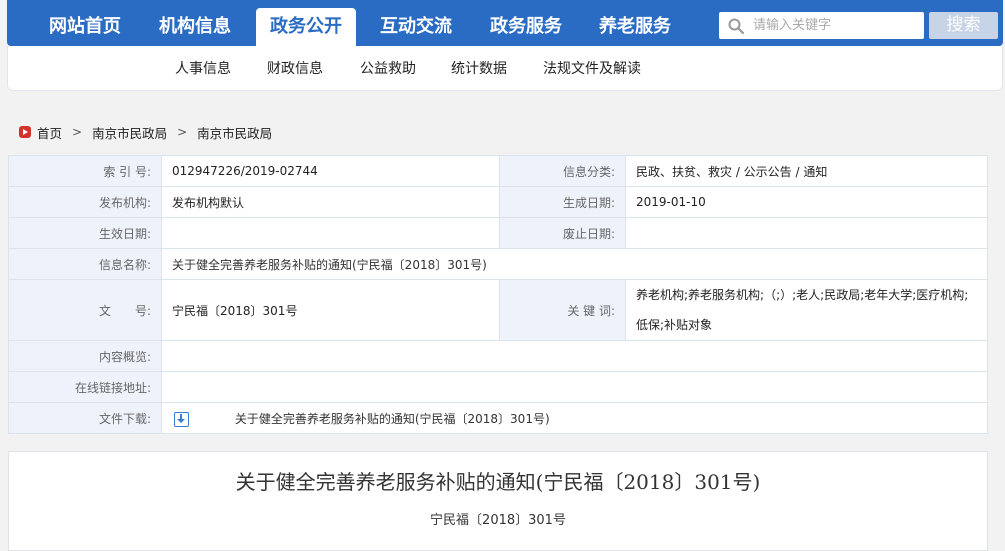 The height and width of the screenshot is (551, 1005). I want to click on article-doc-number: 宁民福〔2018〕301号, so click(498, 520).